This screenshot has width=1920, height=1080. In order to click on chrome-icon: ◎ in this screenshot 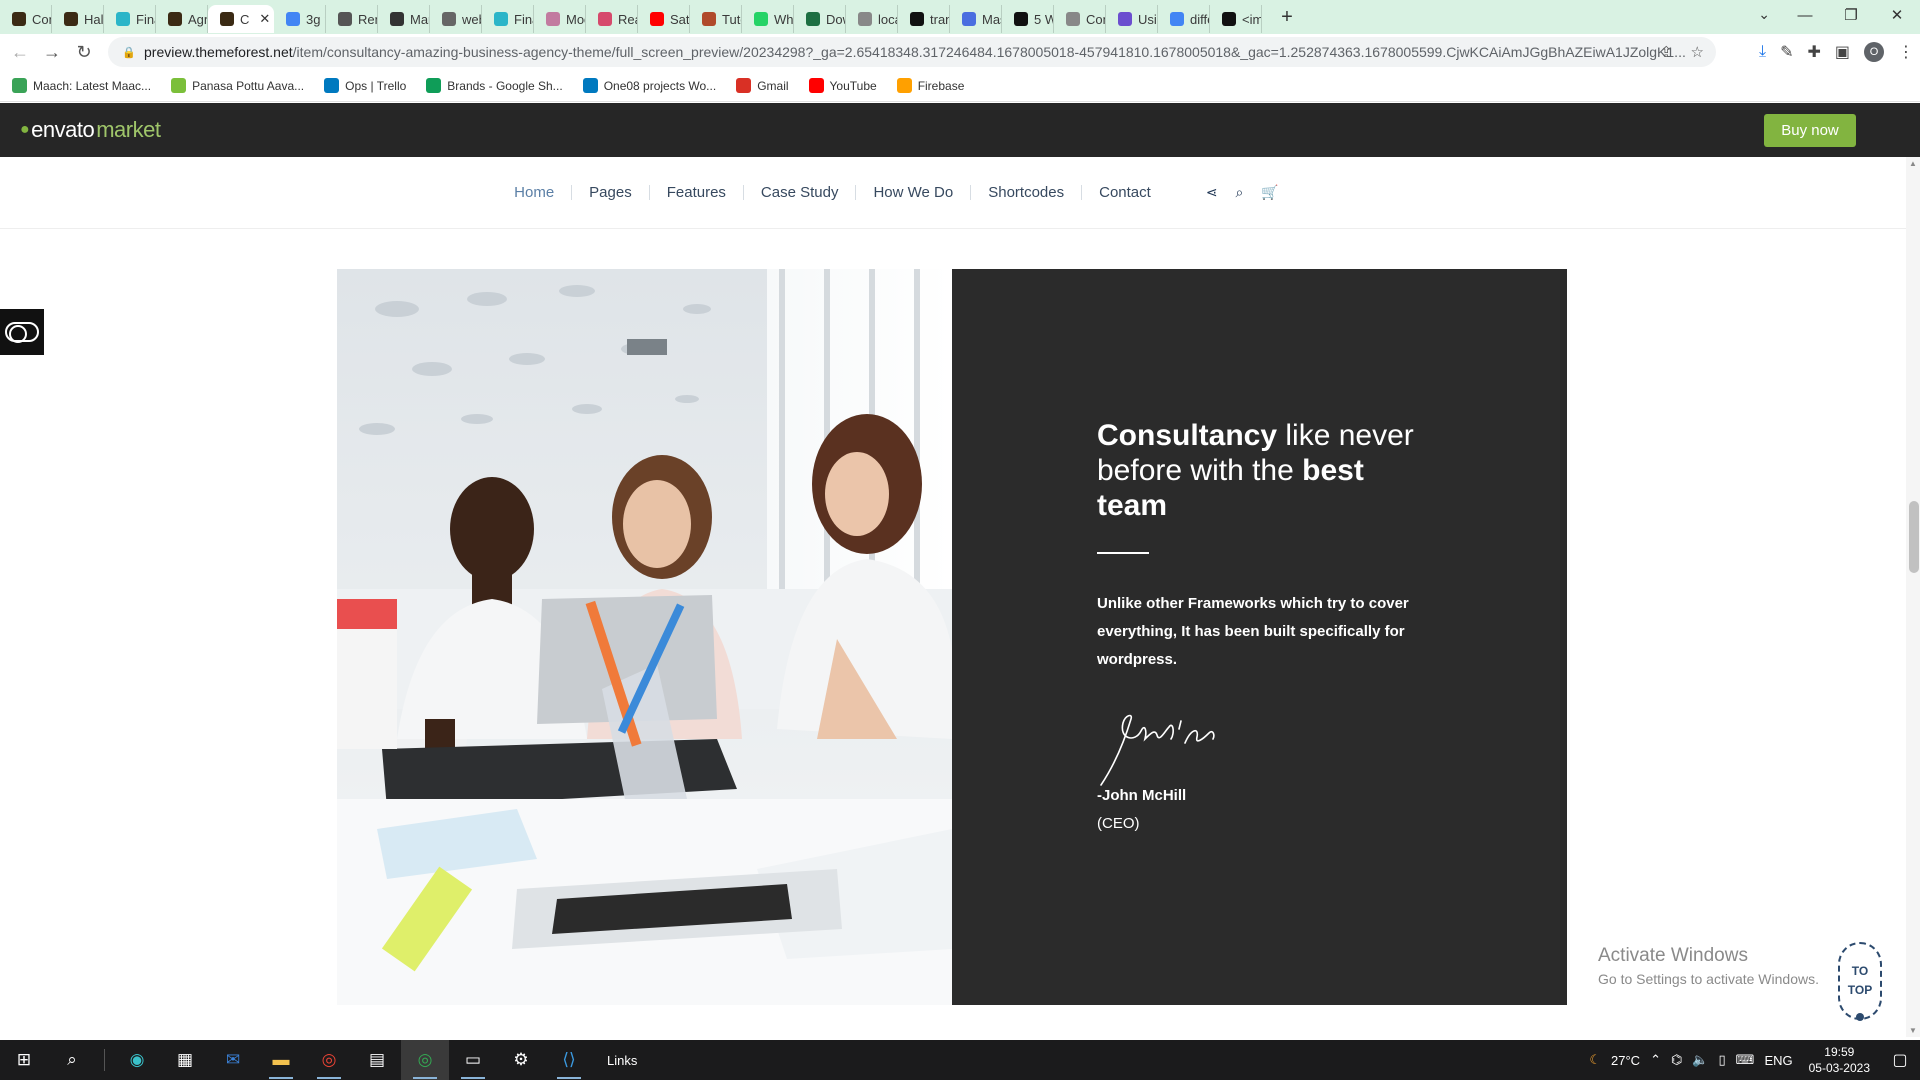, I will do `click(329, 1060)`.